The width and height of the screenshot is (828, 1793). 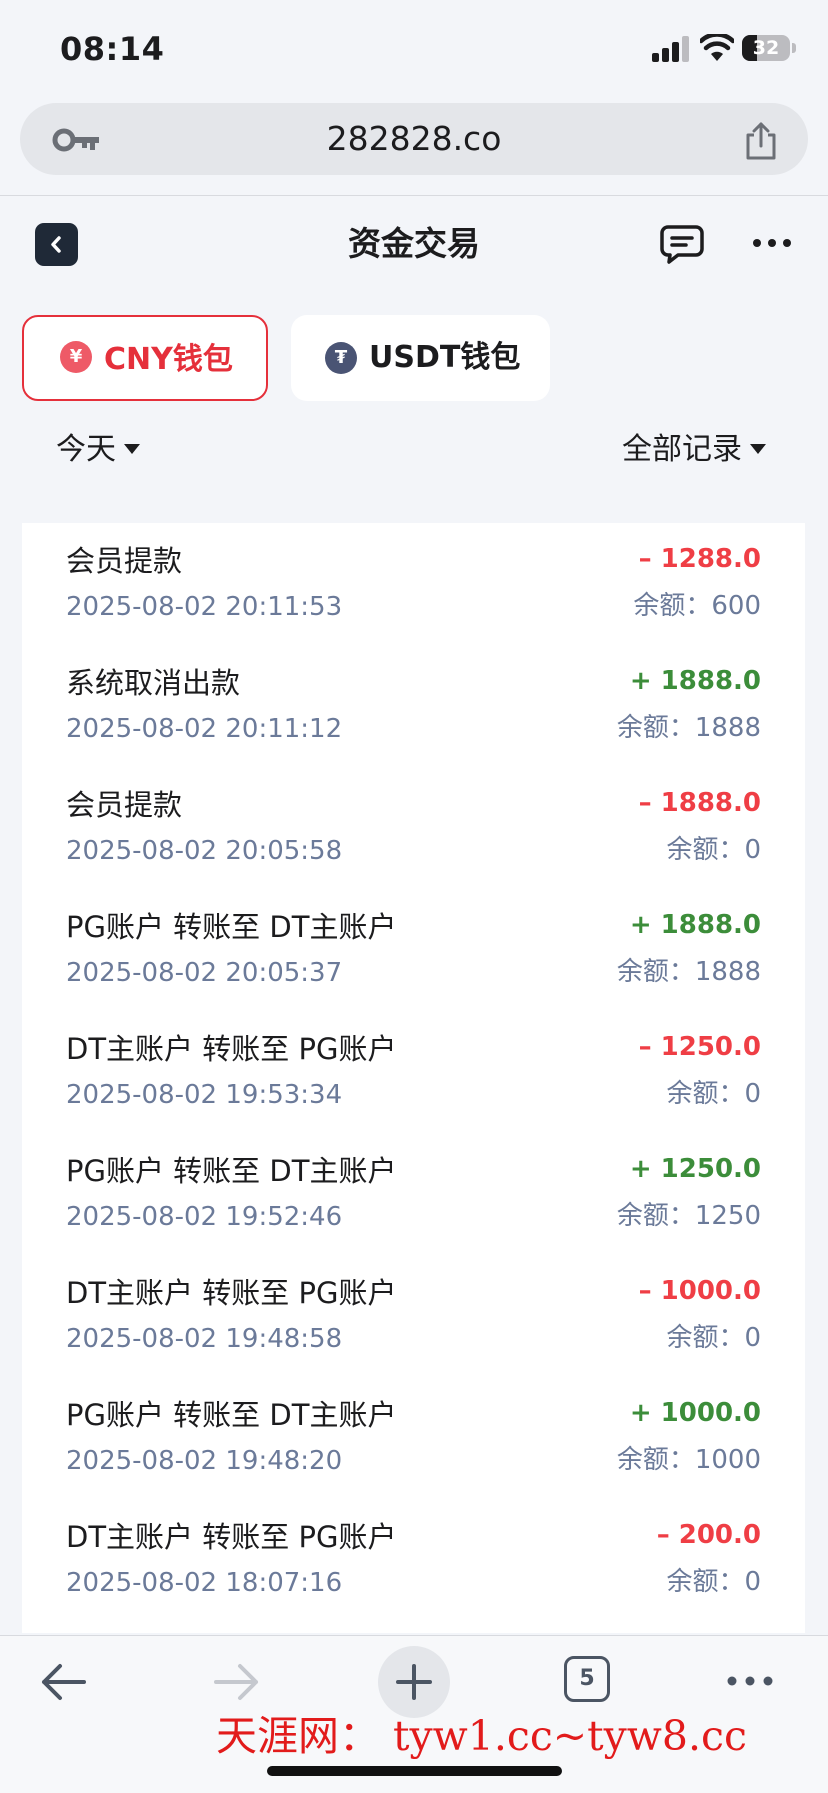 What do you see at coordinates (699, 1291) in the screenshot?
I see `transaction-amount: – 1000.0` at bounding box center [699, 1291].